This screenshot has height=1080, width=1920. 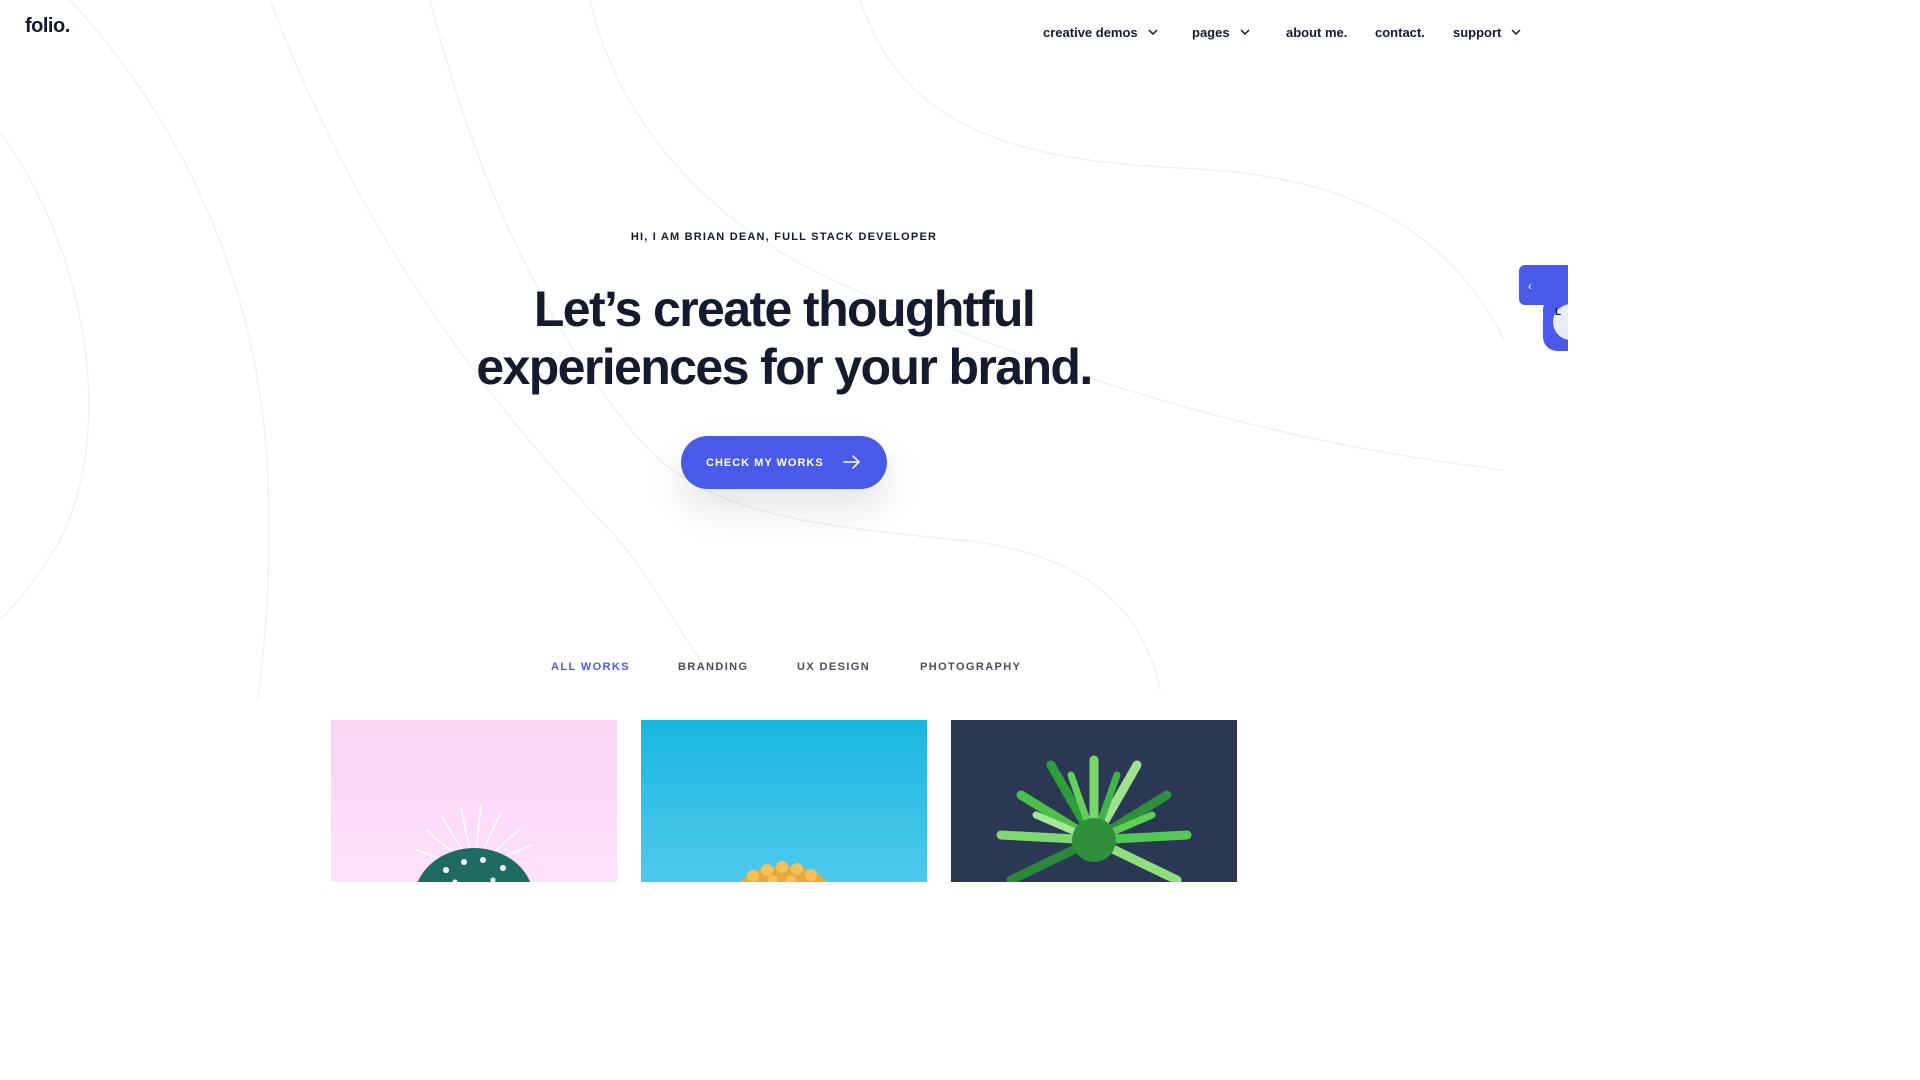 I want to click on nav-label: pages, so click(x=1211, y=32).